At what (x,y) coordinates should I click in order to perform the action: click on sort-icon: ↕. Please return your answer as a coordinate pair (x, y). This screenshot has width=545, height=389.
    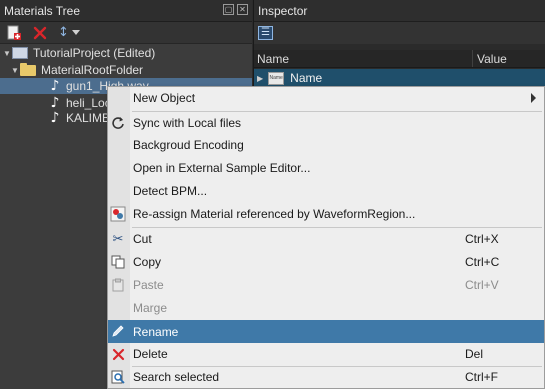
    Looking at the image, I should click on (63, 32).